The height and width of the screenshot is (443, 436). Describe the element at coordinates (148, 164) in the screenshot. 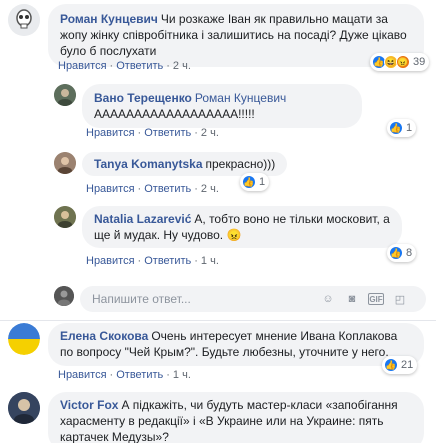

I see `comment-author: Tanya Komanytska` at that location.